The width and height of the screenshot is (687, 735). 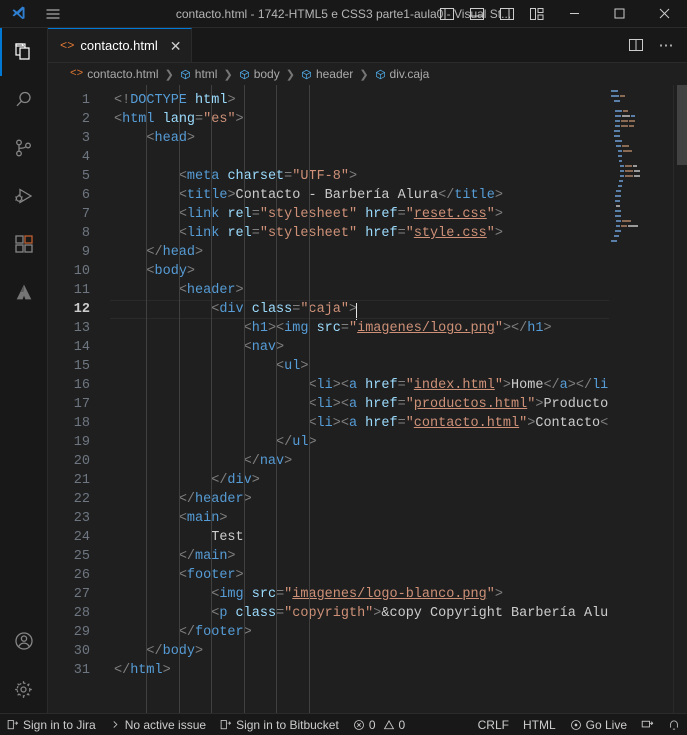 I want to click on code-line: <body>, so click(x=359, y=271).